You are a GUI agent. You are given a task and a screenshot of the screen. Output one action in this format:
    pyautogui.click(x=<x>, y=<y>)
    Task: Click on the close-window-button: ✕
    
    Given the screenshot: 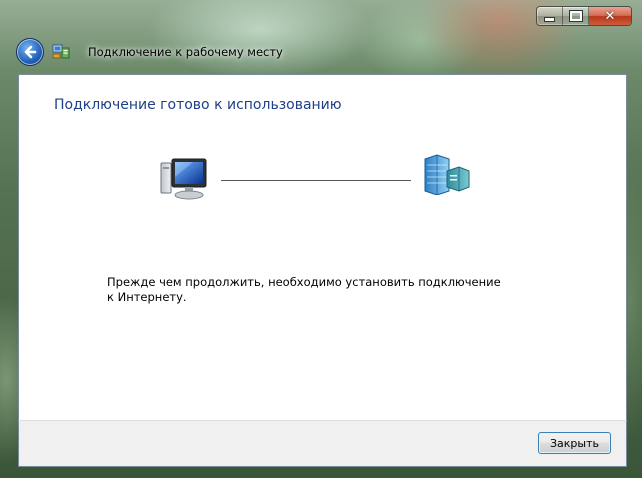 What is the action you would take?
    pyautogui.click(x=610, y=16)
    